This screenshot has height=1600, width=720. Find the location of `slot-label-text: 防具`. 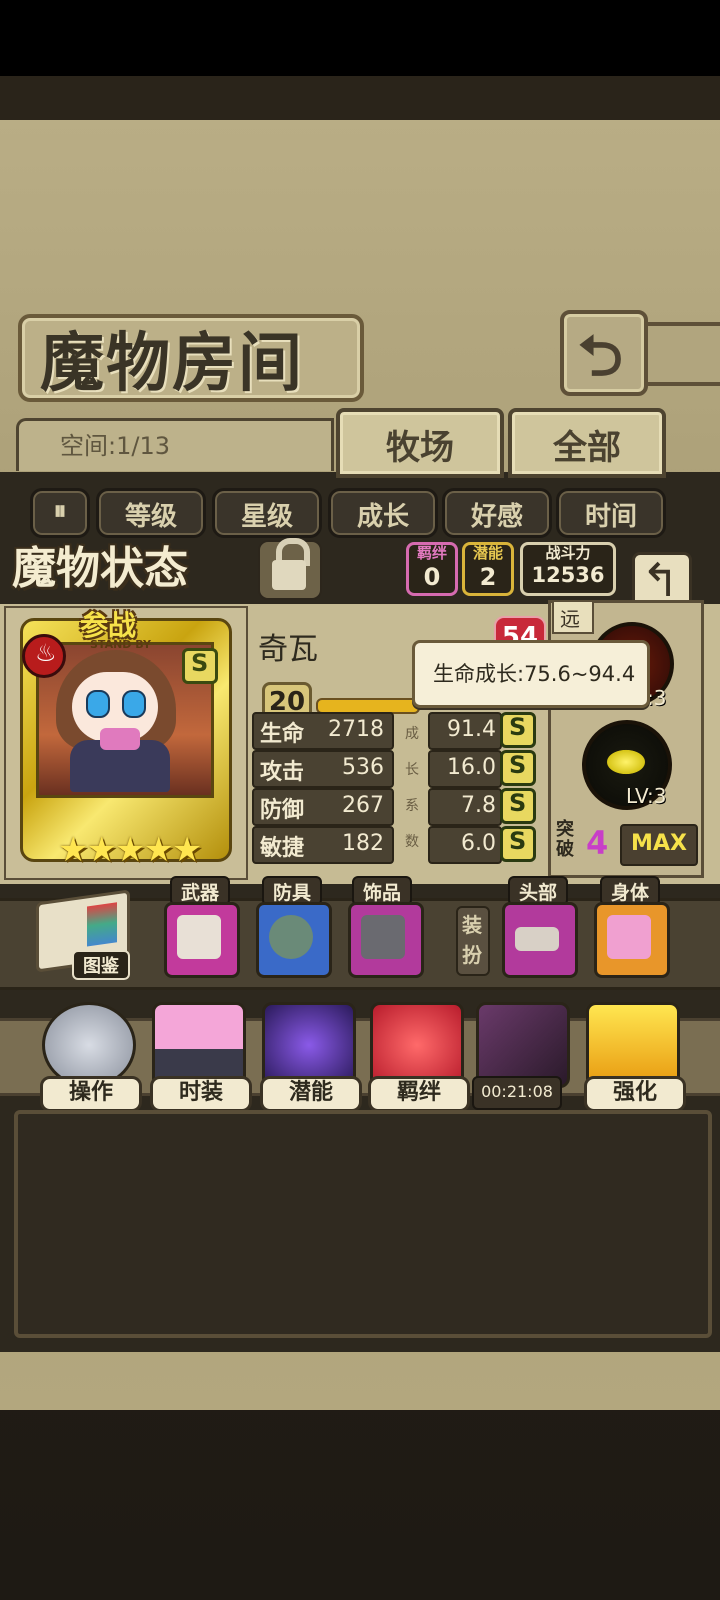

slot-label-text: 防具 is located at coordinates (291, 893).